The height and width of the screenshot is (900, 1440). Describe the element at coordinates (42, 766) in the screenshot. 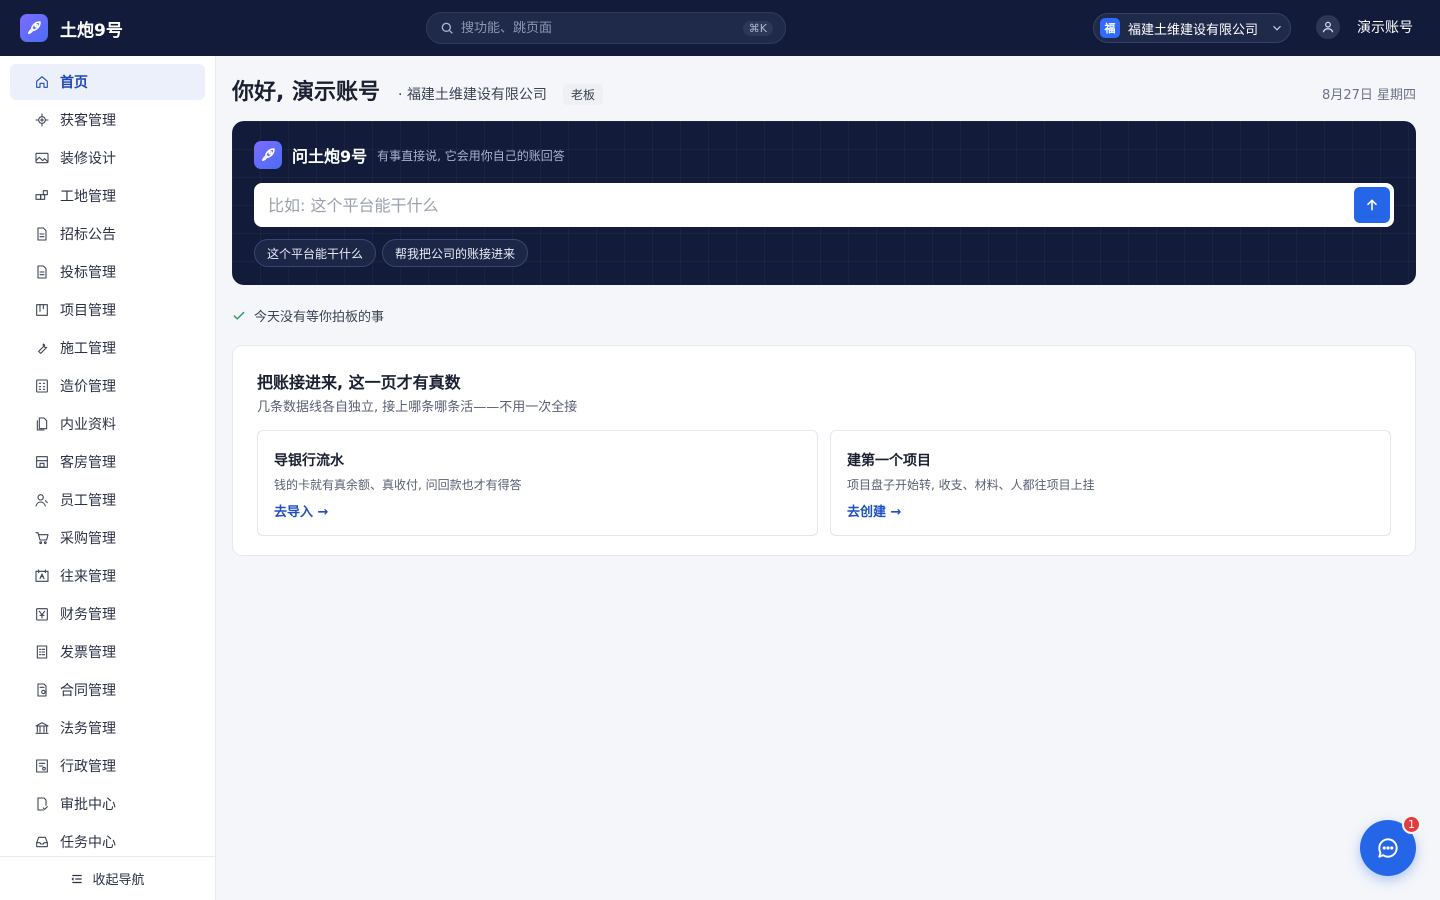

I see `certificate-icon` at that location.